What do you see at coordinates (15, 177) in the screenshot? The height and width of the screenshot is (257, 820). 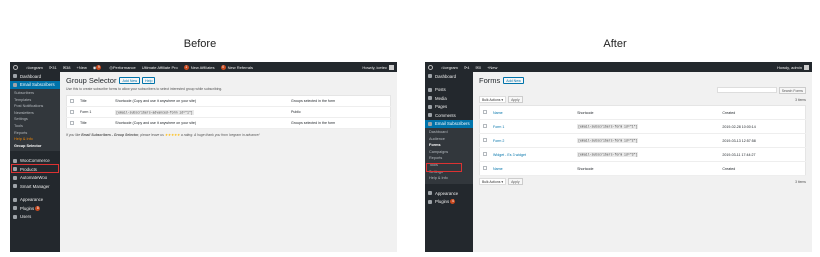 I see `automatewoo-icon` at bounding box center [15, 177].